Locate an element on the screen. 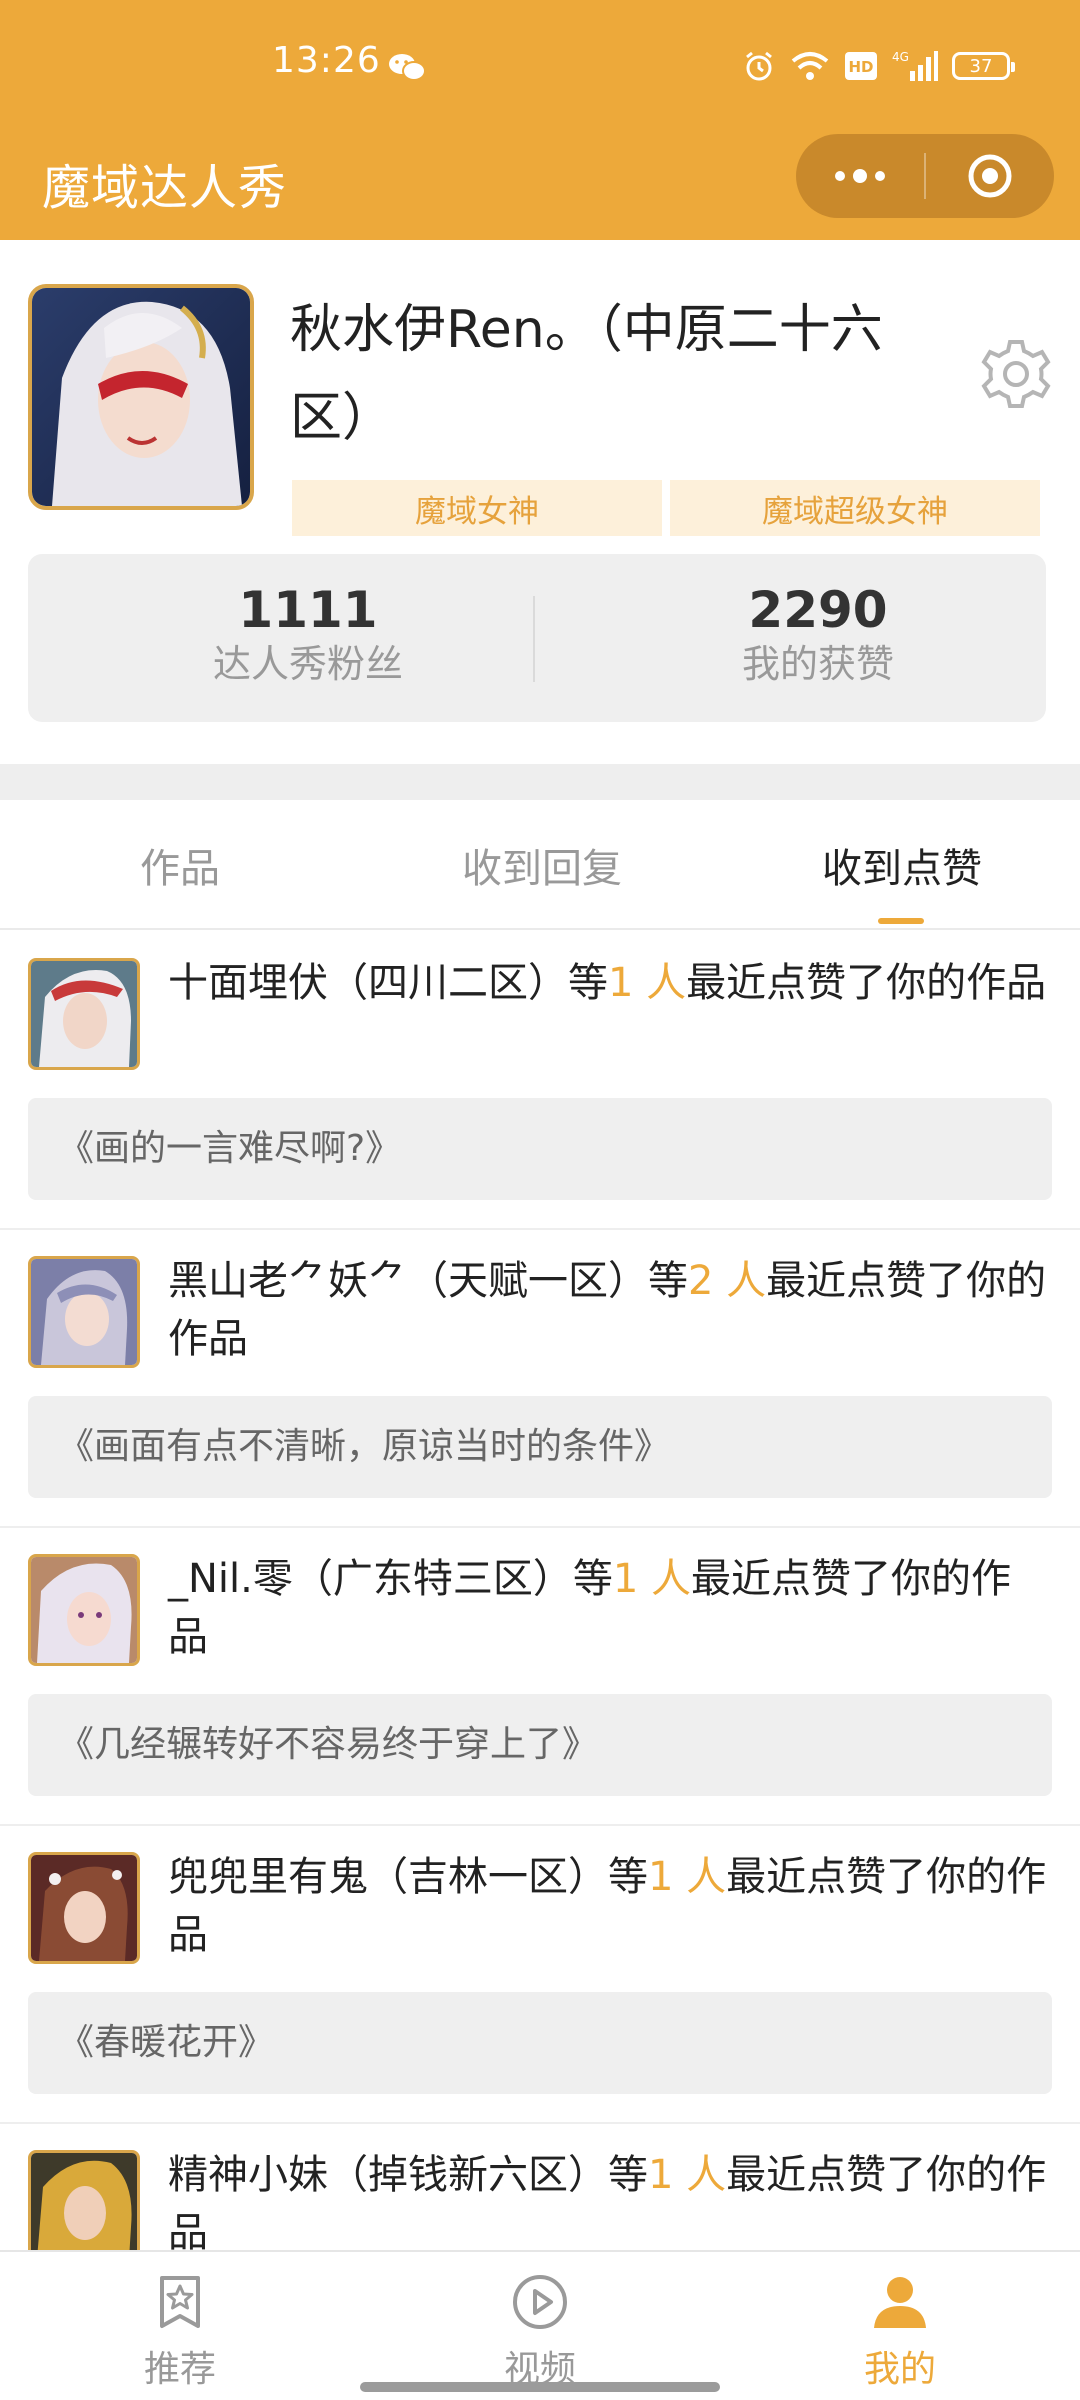 The height and width of the screenshot is (2400, 1080). fans-count: 1111 is located at coordinates (308, 610).